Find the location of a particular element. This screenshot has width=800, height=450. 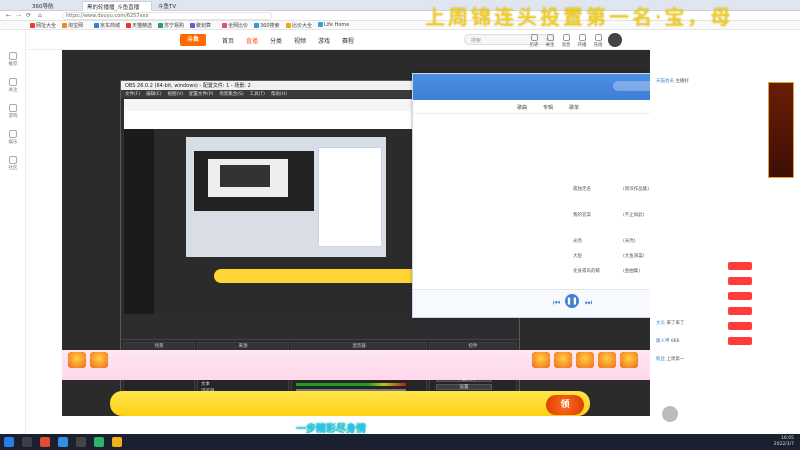

sidebar-item: 推荐 is located at coordinates (13, 59).